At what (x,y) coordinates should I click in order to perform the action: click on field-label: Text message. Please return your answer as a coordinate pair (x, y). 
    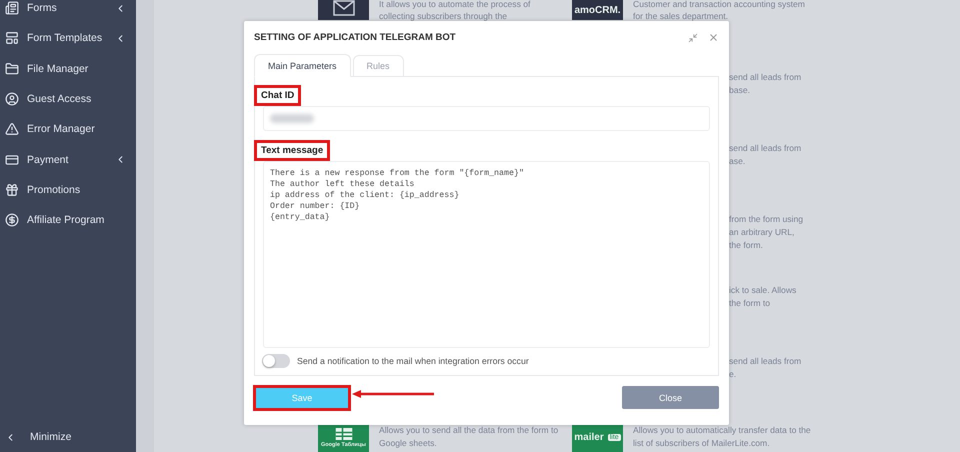
    Looking at the image, I should click on (292, 150).